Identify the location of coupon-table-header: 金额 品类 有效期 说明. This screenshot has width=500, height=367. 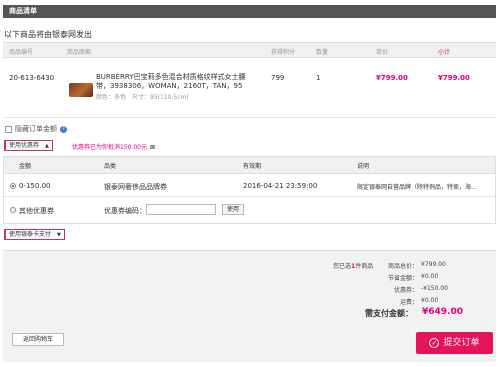
(249, 165).